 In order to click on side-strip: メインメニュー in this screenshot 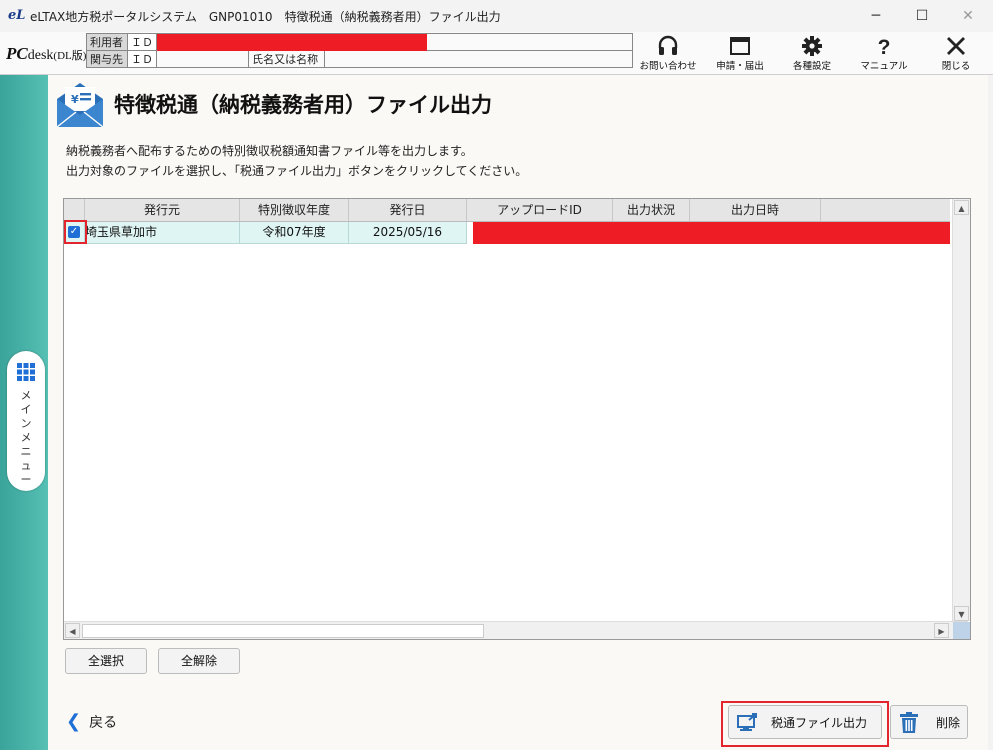, I will do `click(24, 412)`.